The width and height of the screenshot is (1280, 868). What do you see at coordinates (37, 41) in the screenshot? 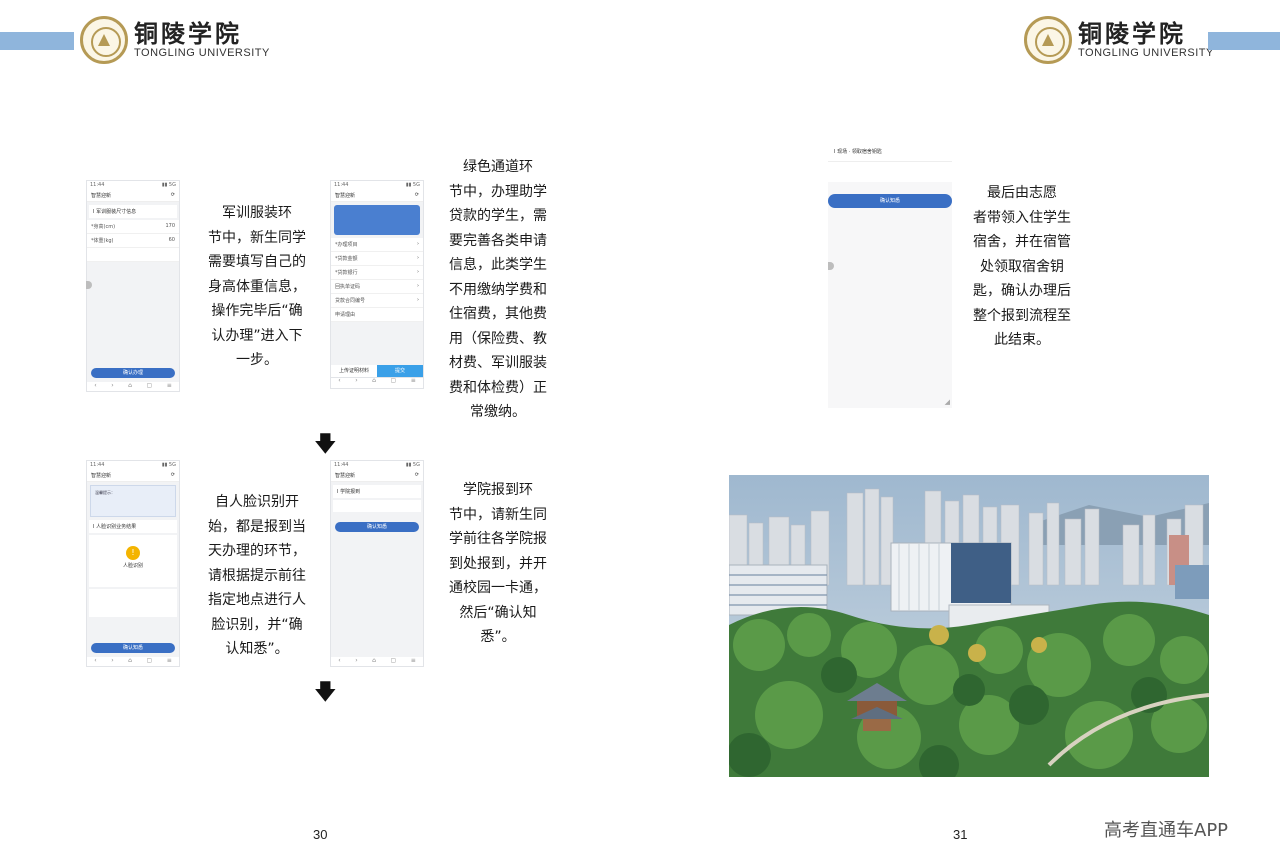
I see `header-bar-left` at bounding box center [37, 41].